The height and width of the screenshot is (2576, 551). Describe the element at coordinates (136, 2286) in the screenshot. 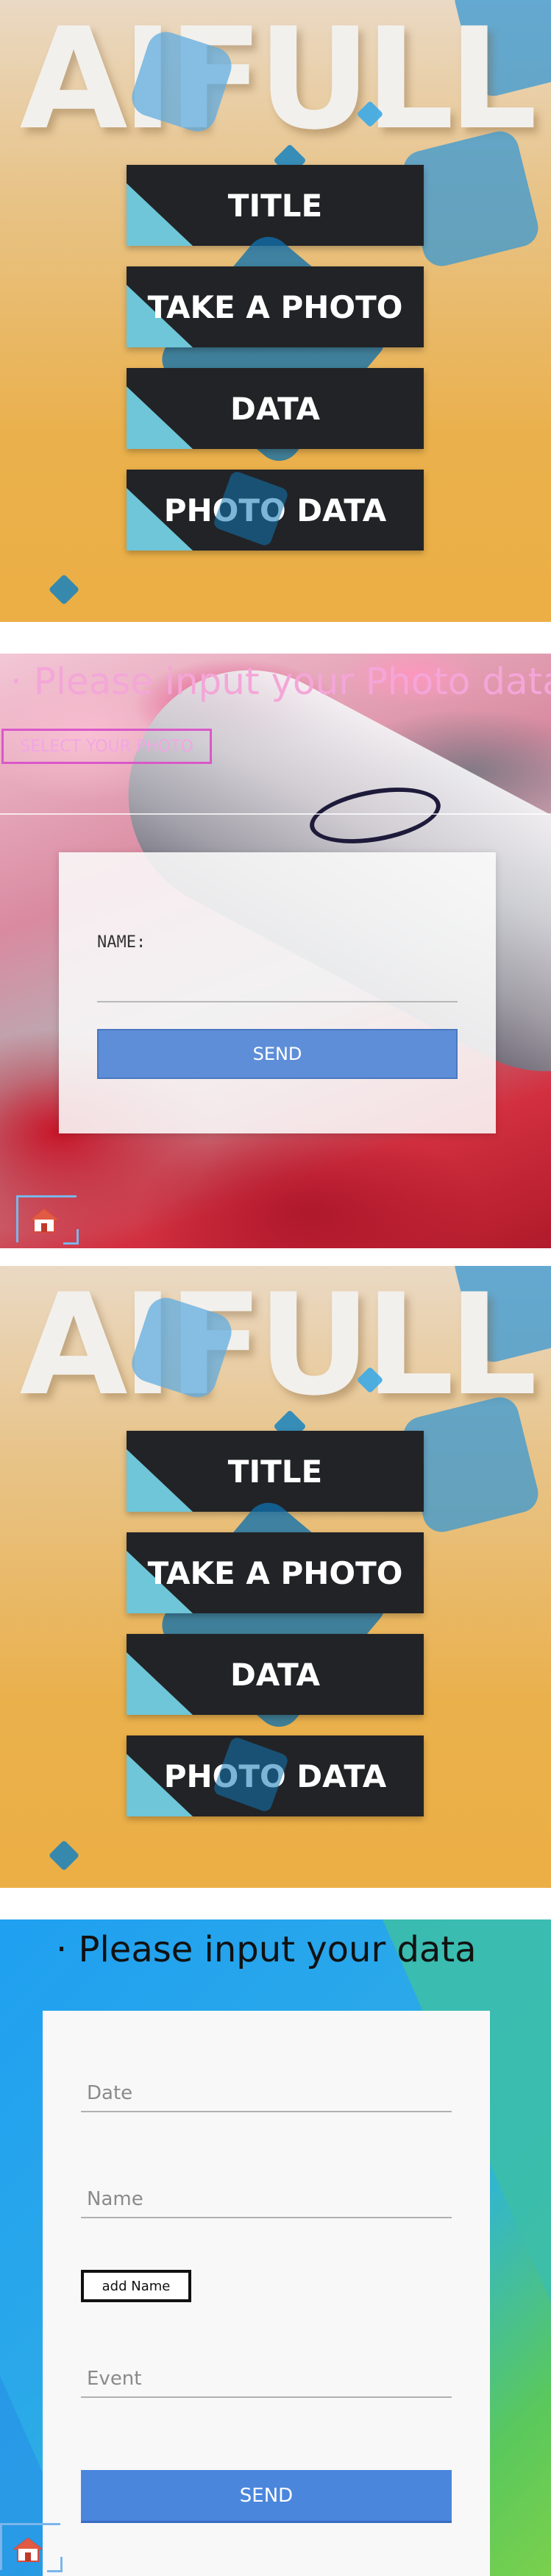

I see `add-name-button: add Name` at that location.